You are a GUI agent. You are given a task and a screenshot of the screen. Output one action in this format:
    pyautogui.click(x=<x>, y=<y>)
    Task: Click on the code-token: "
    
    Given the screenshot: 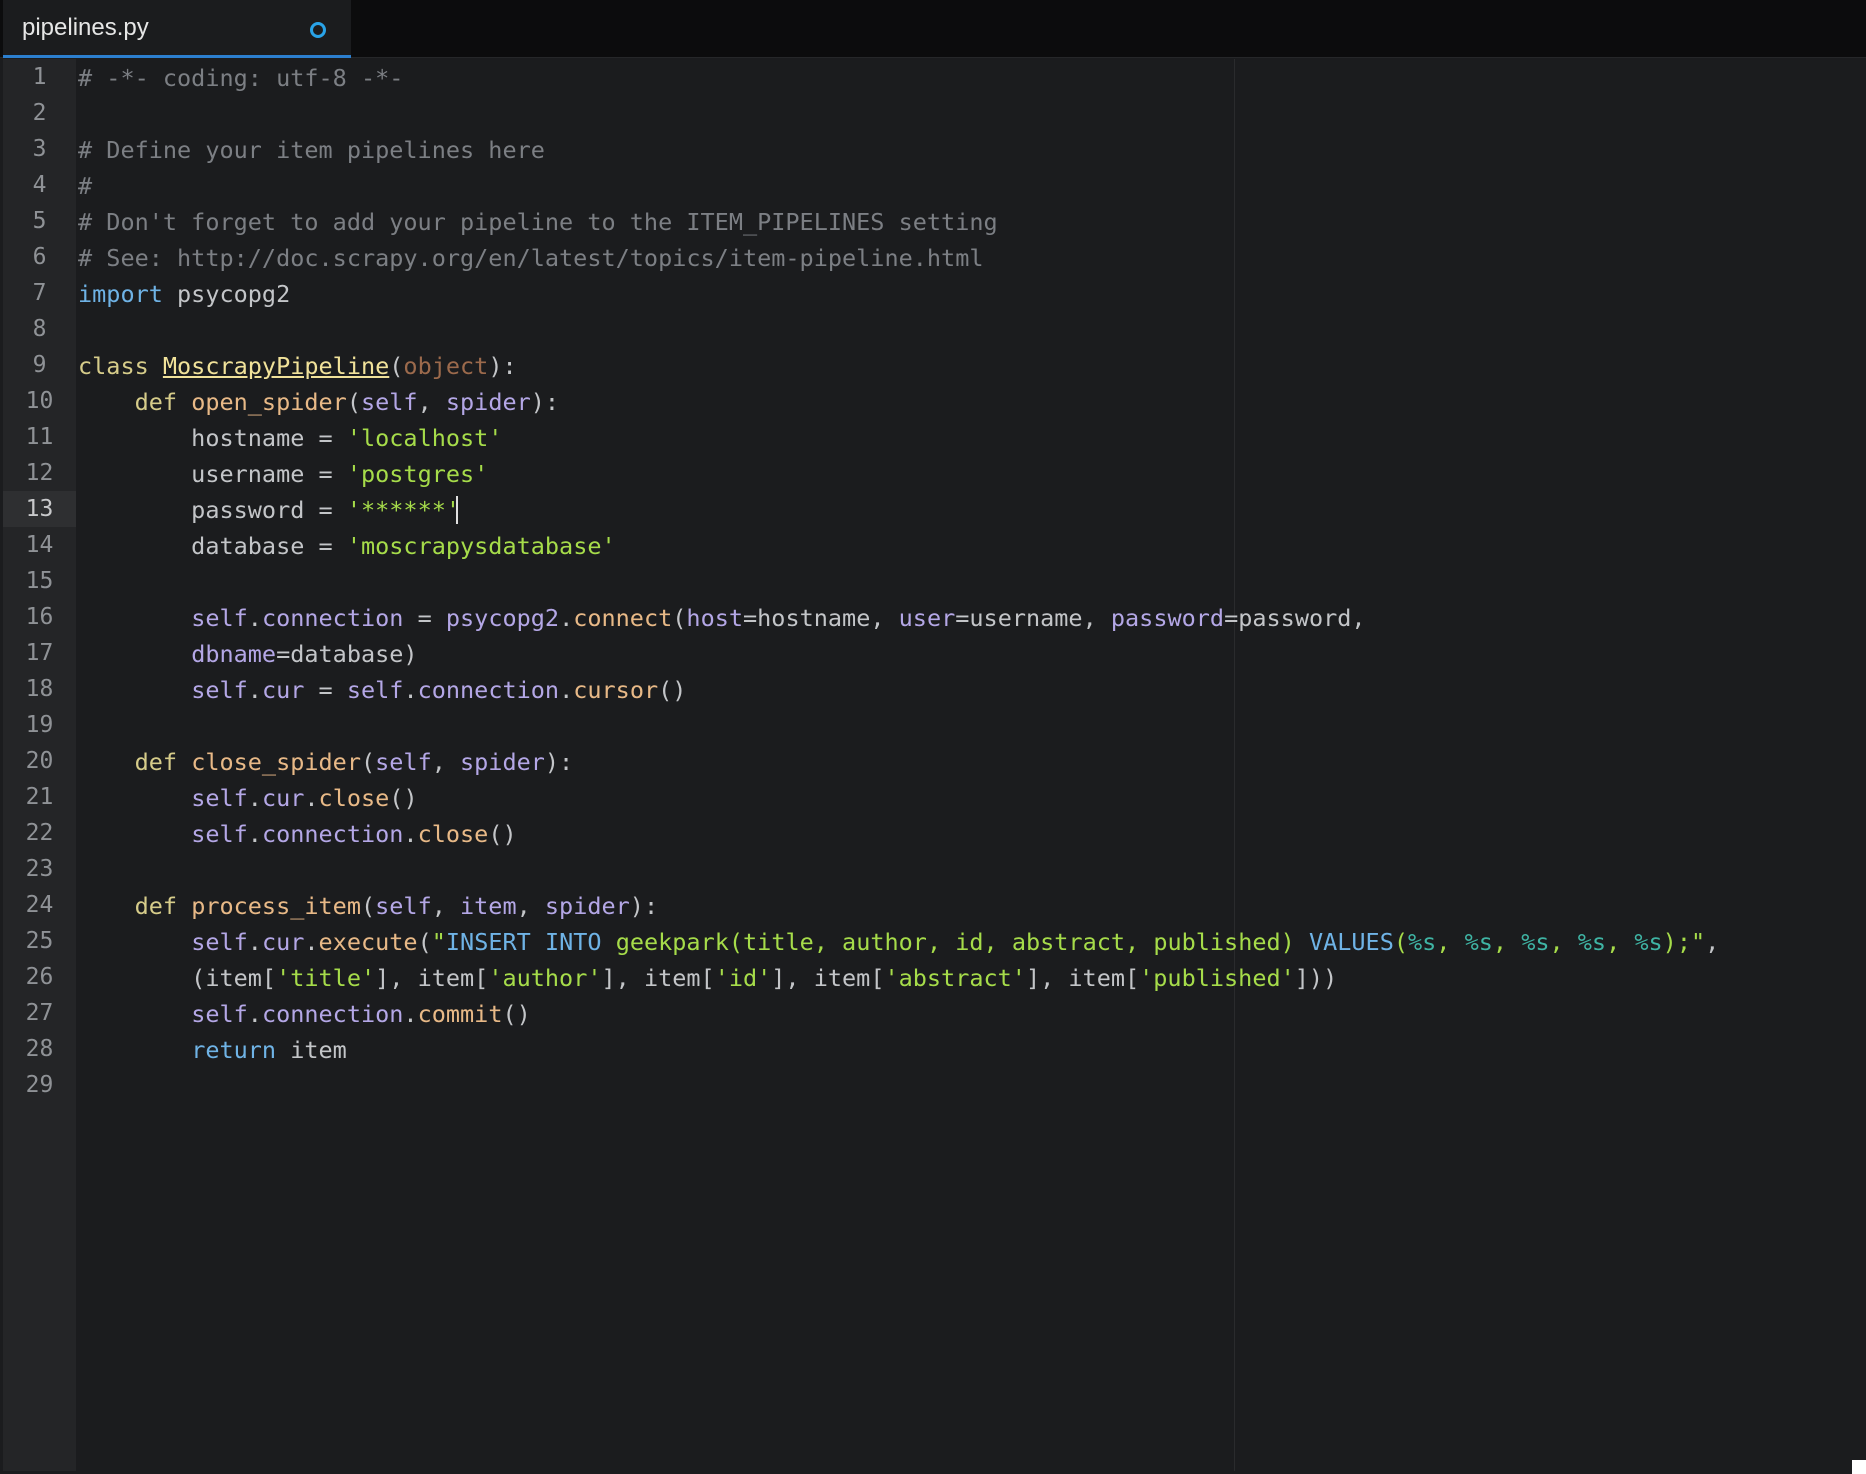 What is the action you would take?
    pyautogui.click(x=438, y=942)
    